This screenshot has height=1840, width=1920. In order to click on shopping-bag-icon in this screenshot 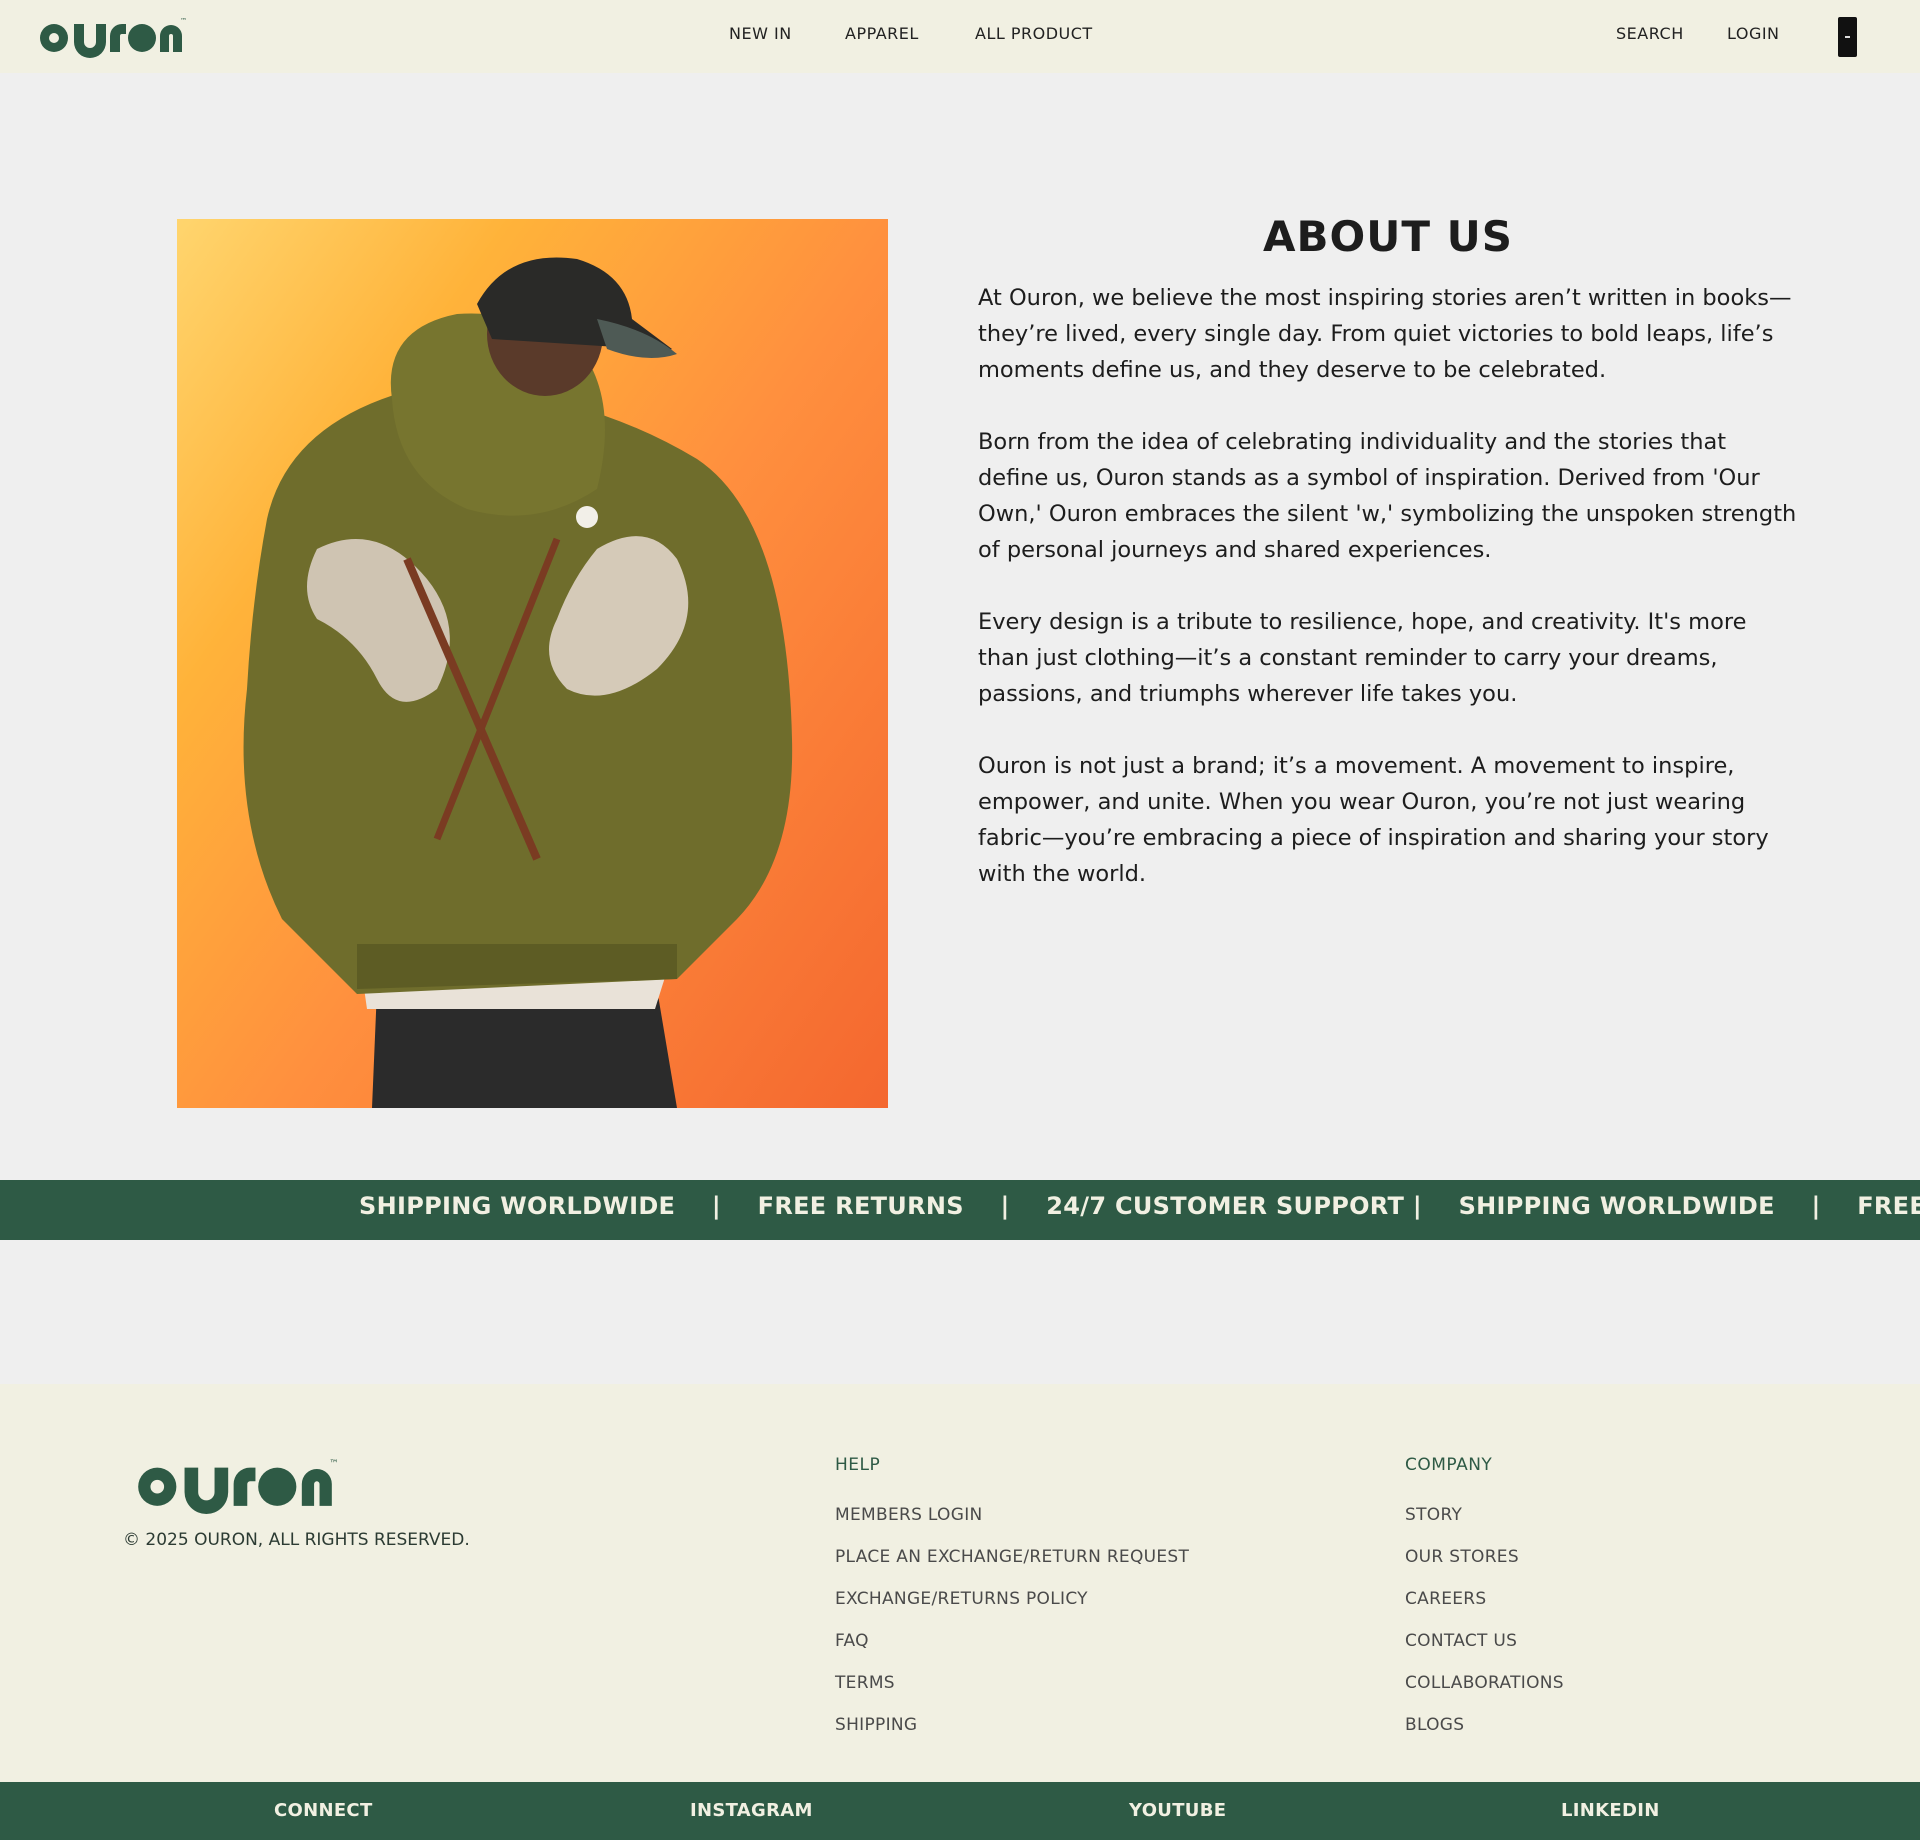, I will do `click(1847, 37)`.